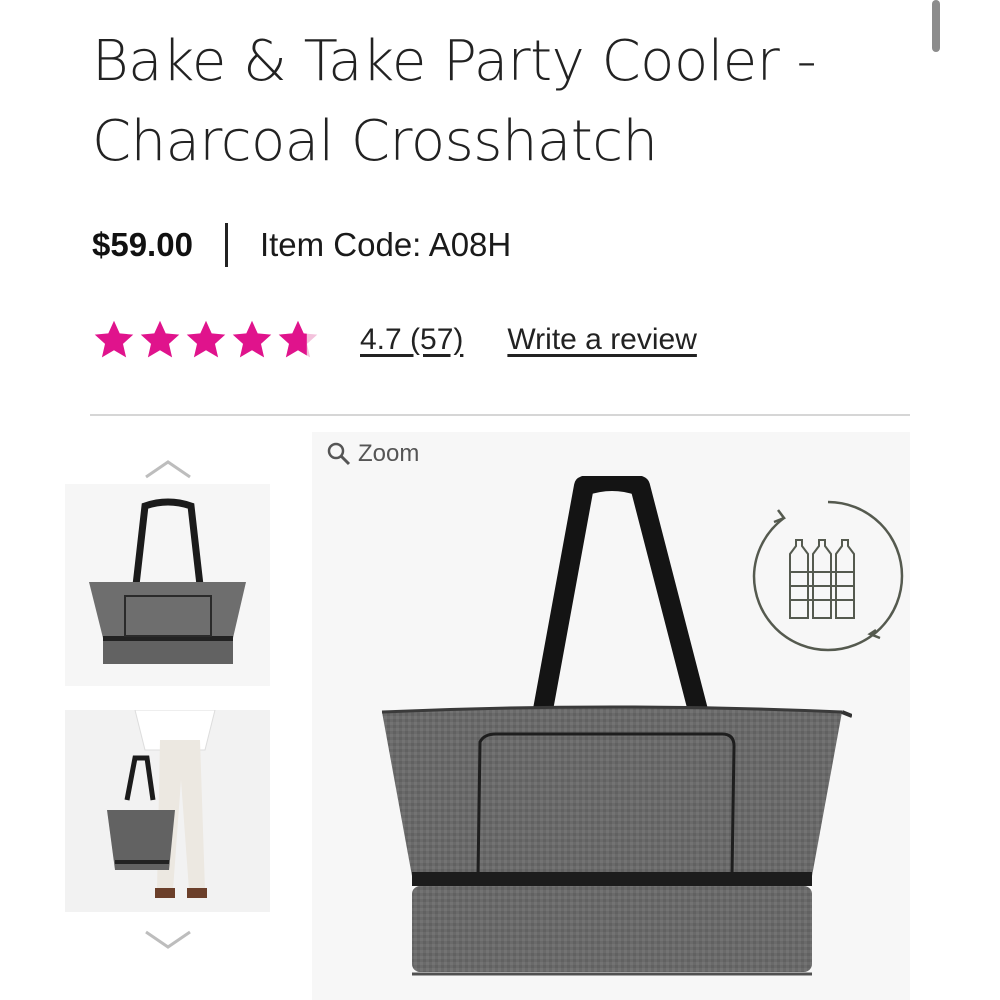 This screenshot has width=1000, height=1000. I want to click on scrollbar, so click(936, 26).